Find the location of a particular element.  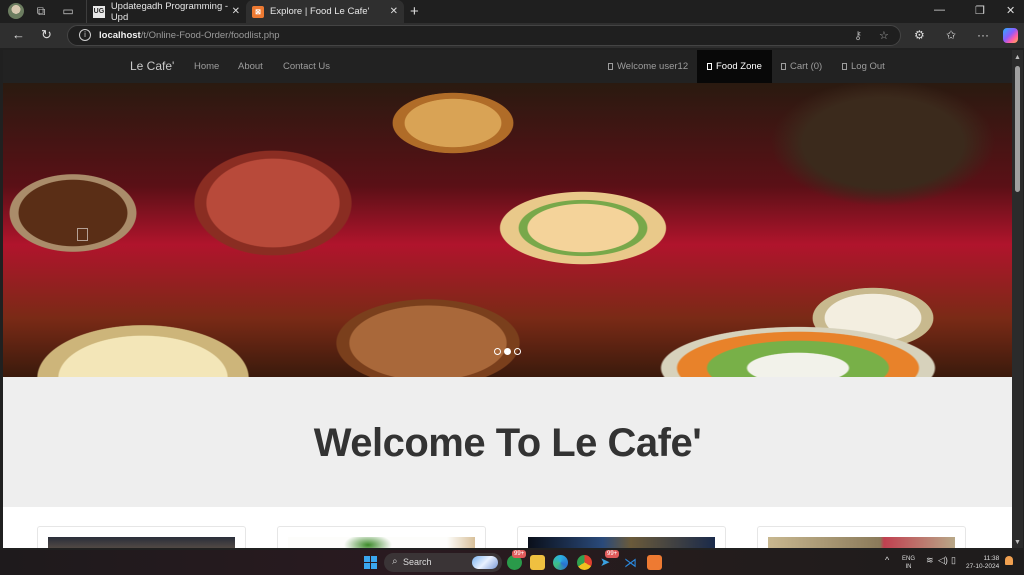

new-tab-button: + is located at coordinates (414, 11).